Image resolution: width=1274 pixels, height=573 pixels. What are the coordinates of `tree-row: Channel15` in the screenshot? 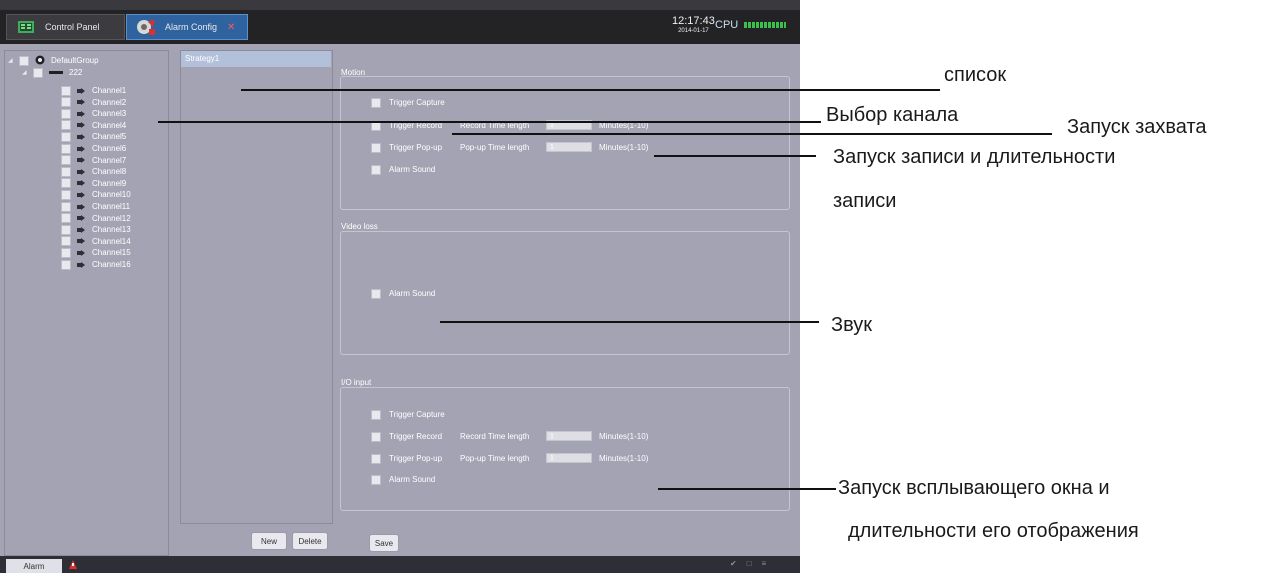 It's located at (96, 252).